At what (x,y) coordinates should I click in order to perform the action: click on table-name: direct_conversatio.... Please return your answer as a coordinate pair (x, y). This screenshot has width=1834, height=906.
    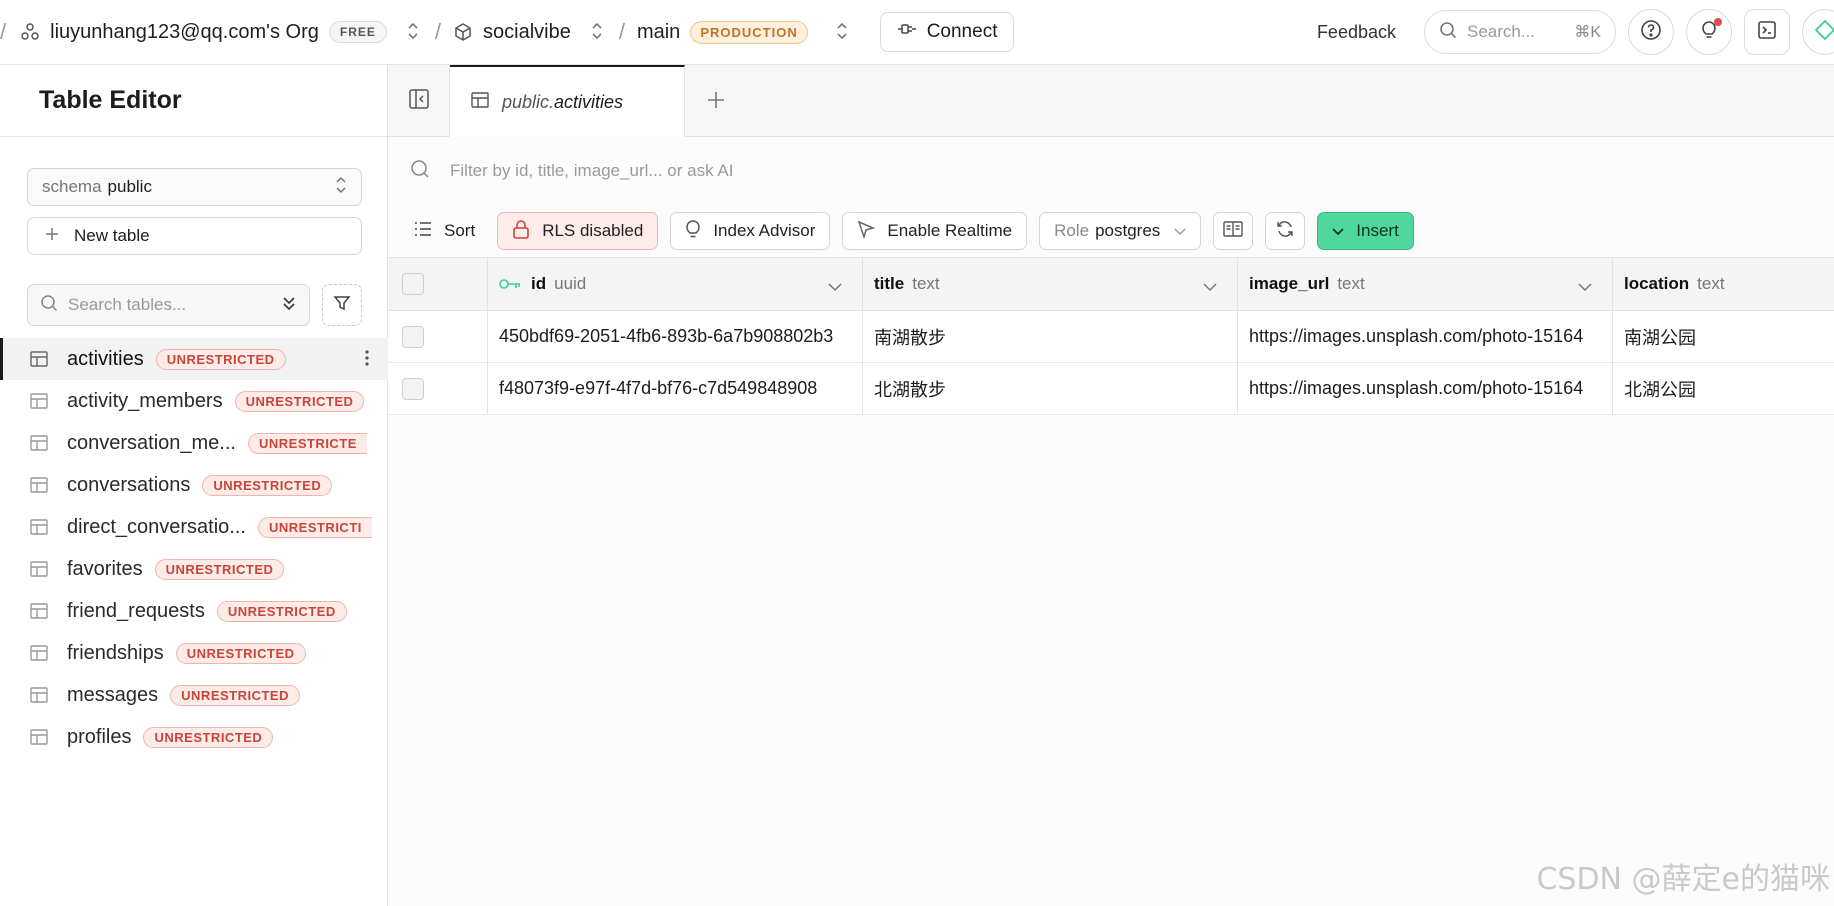
    Looking at the image, I should click on (156, 526).